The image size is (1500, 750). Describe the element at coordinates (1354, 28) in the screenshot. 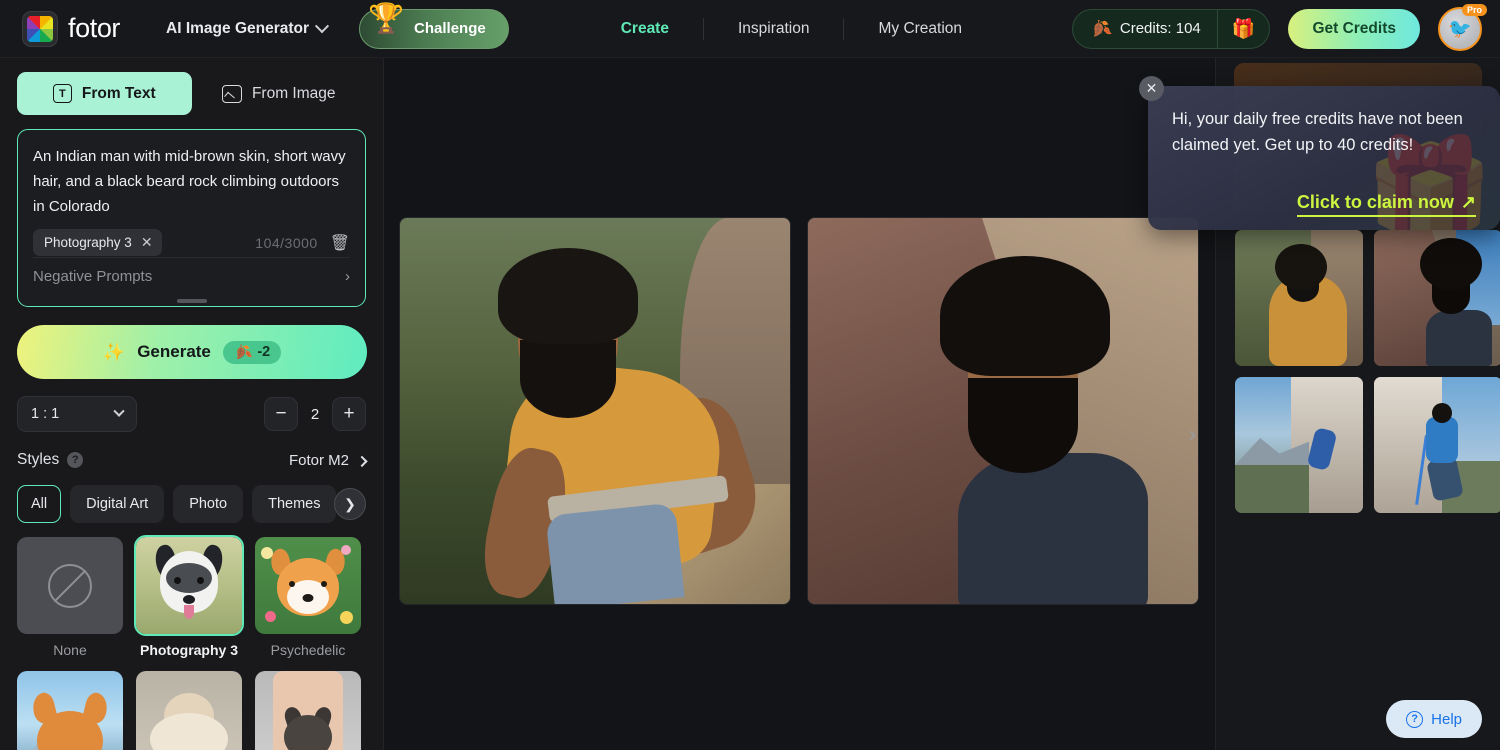

I see `get-credits-button: Get Credits` at that location.